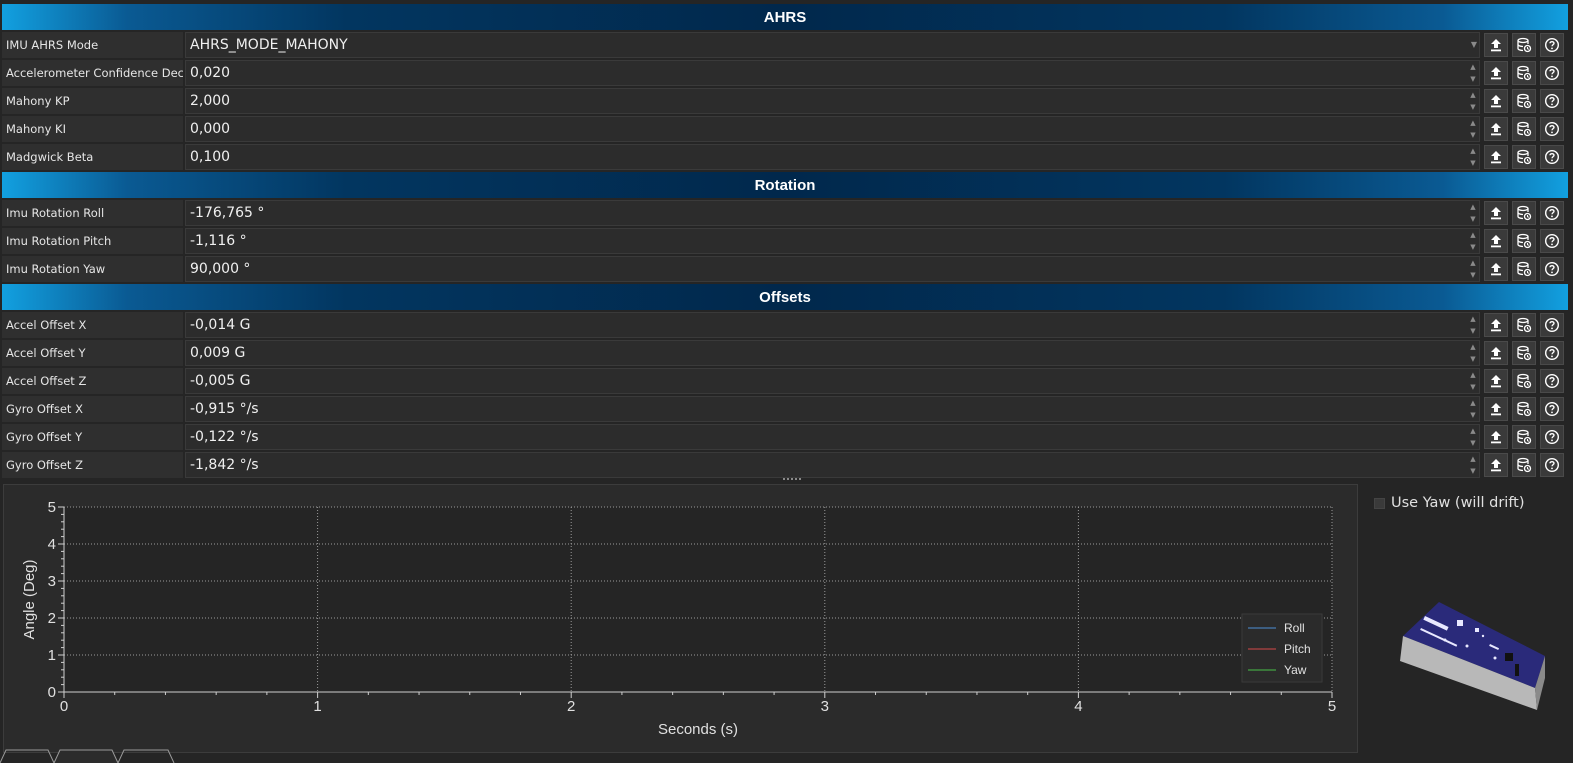  Describe the element at coordinates (832, 353) in the screenshot. I see `param-spinbox: 0,009 G ▲ ▼` at that location.